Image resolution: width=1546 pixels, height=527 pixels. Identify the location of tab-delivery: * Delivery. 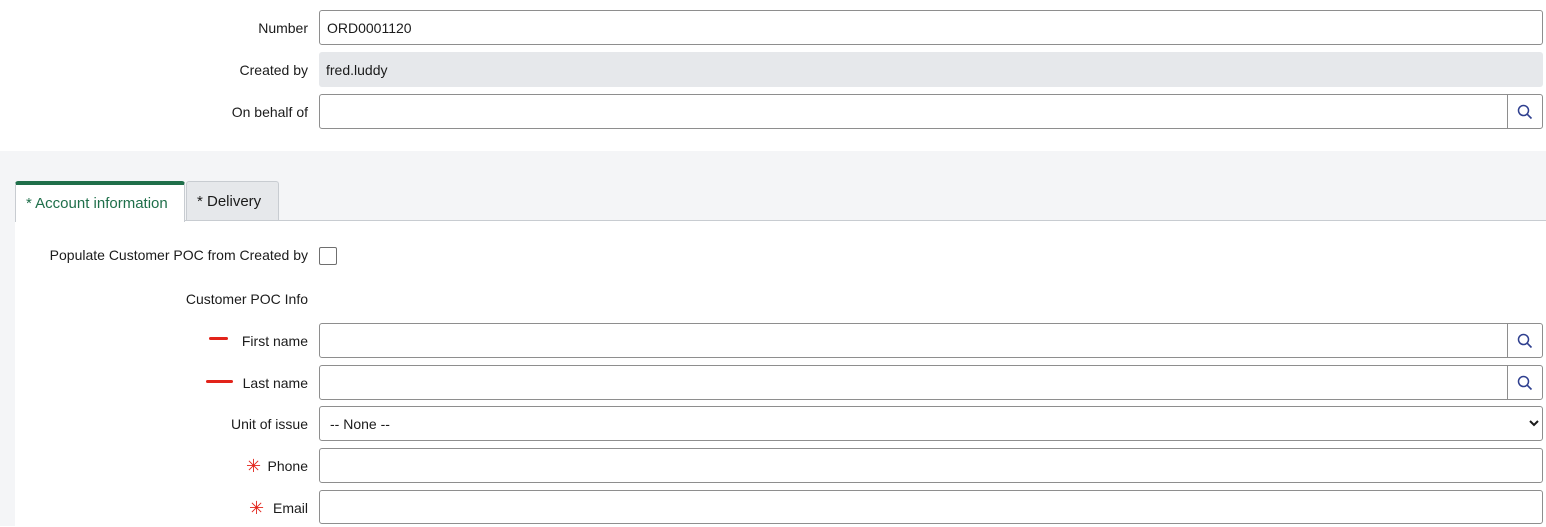
(232, 201).